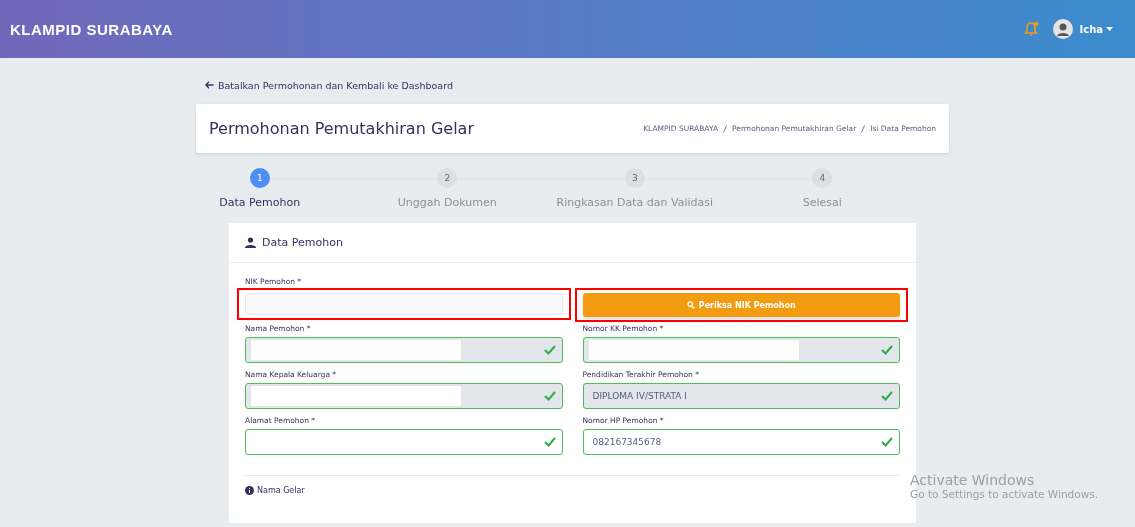 This screenshot has width=1135, height=527. Describe the element at coordinates (404, 442) in the screenshot. I see `input-field` at that location.